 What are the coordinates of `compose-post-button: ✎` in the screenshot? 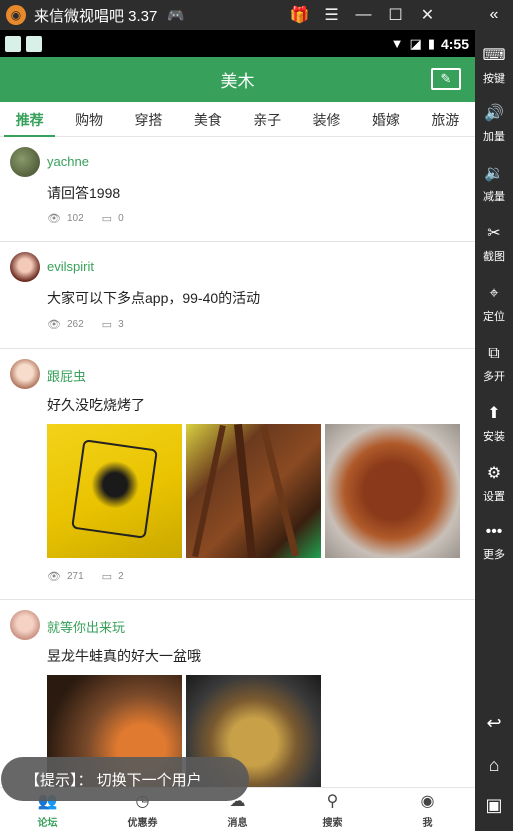 It's located at (446, 79).